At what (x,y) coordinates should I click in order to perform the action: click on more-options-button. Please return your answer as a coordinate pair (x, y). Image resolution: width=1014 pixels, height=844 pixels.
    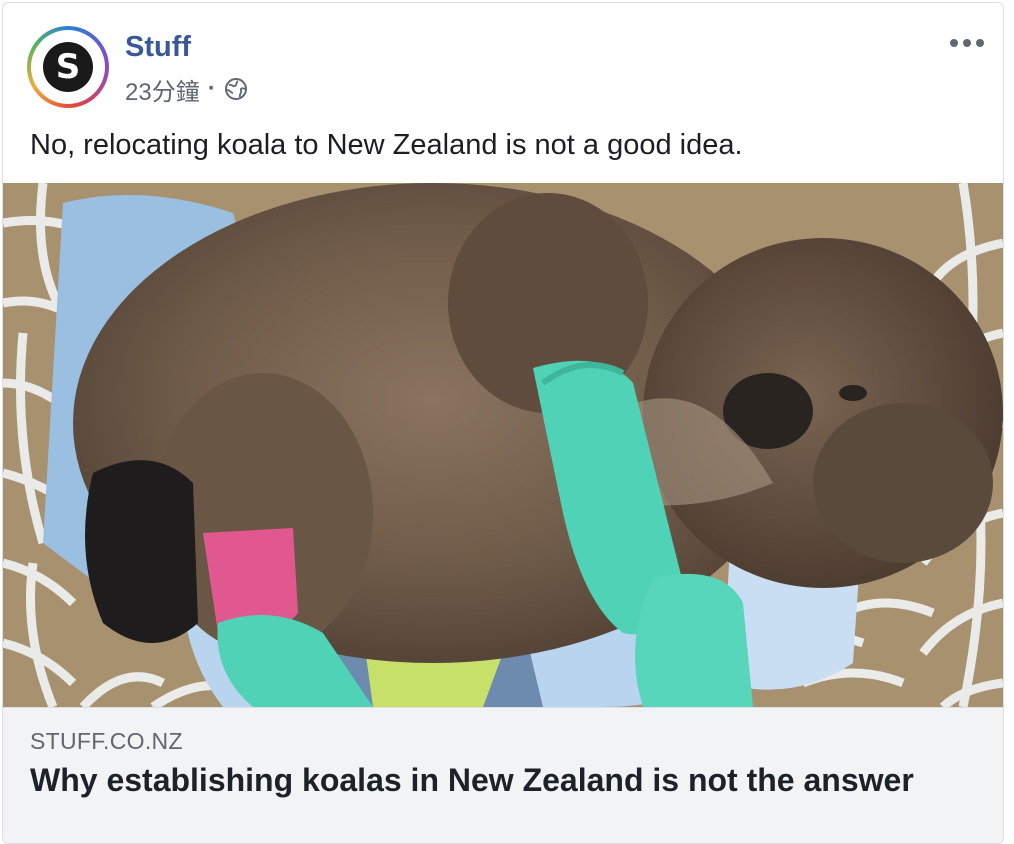
    Looking at the image, I should click on (967, 44).